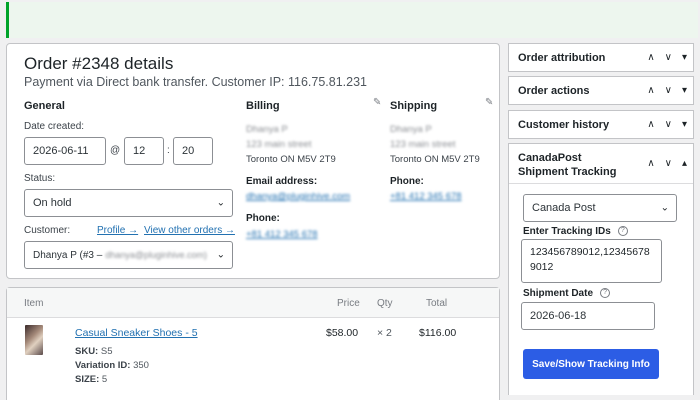  What do you see at coordinates (144, 151) in the screenshot?
I see `hour-input: 12` at bounding box center [144, 151].